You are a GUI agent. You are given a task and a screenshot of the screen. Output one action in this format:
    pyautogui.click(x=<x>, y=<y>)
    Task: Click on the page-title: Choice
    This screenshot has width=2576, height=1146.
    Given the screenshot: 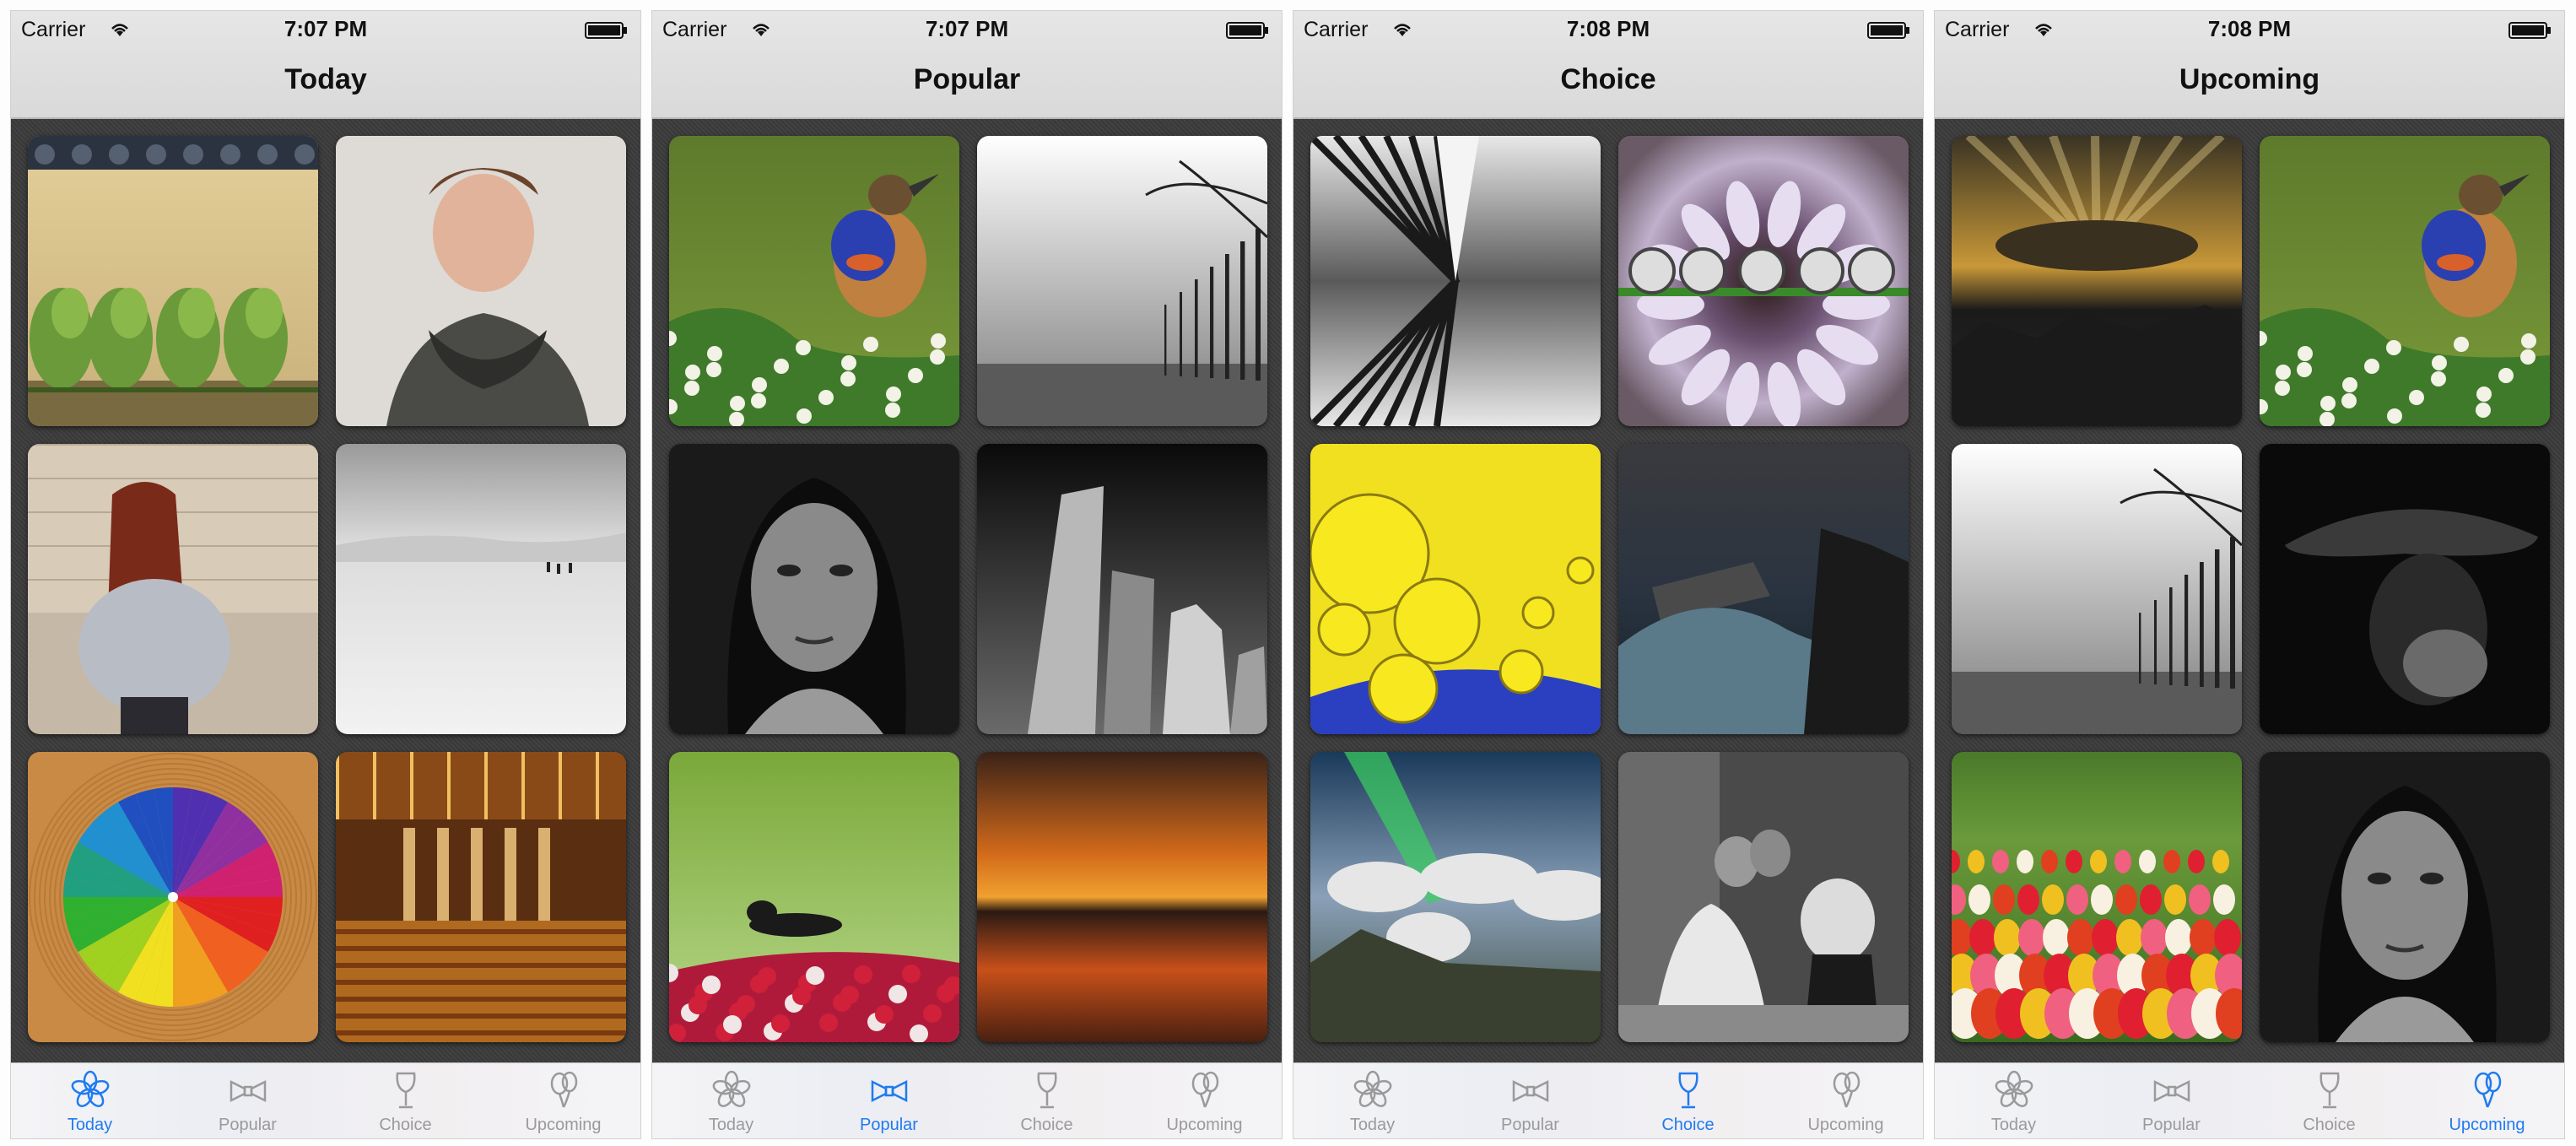 What is the action you would take?
    pyautogui.click(x=1608, y=79)
    